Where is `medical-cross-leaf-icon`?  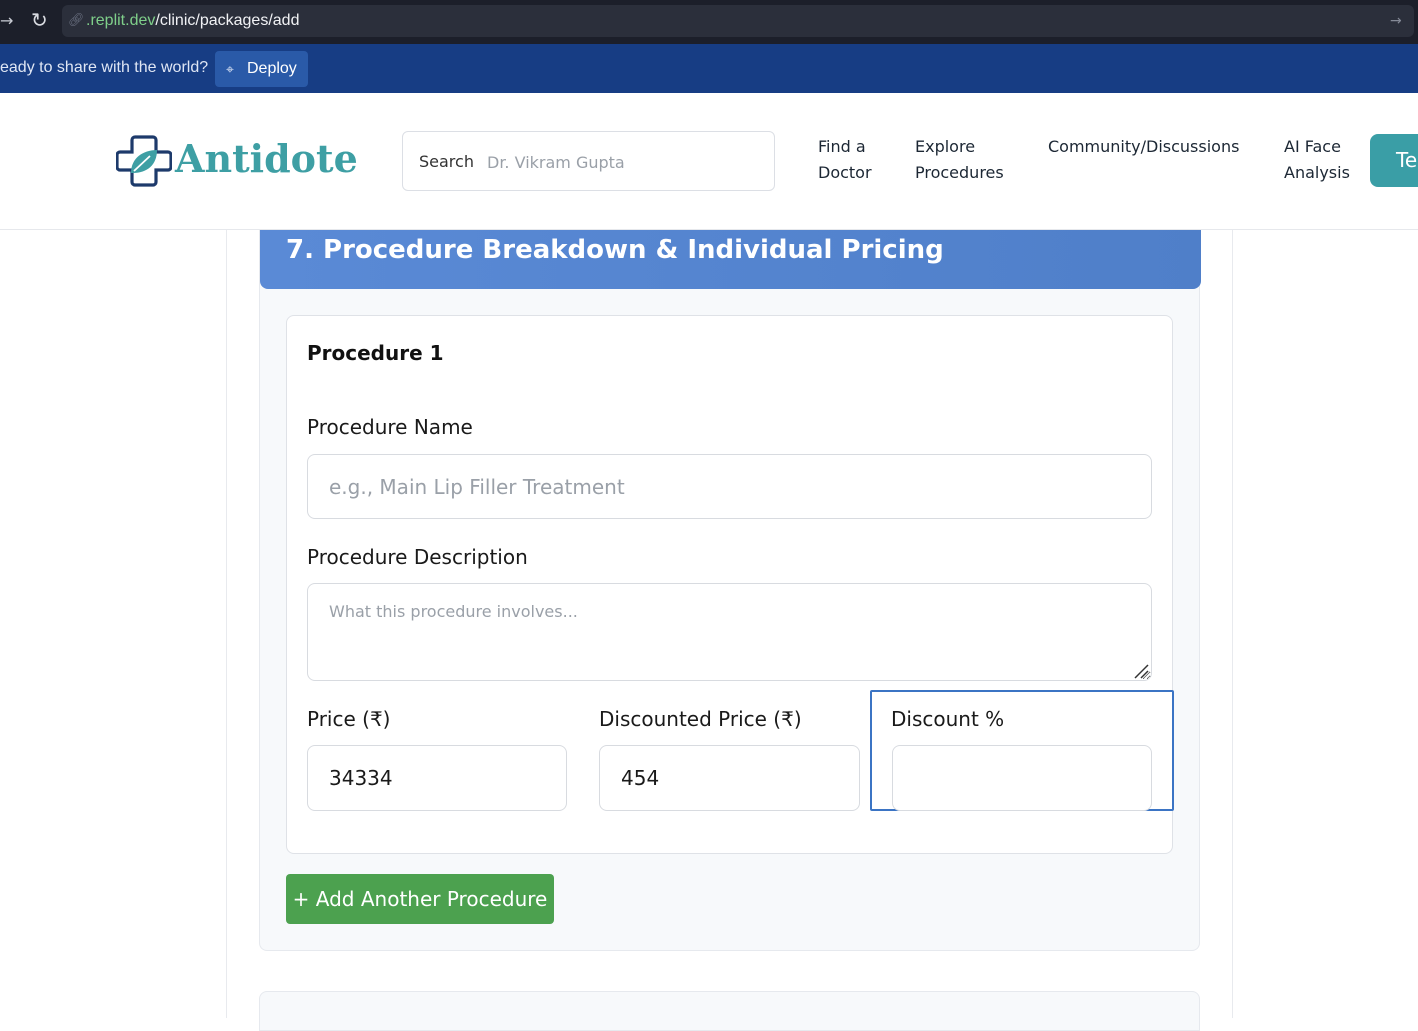 medical-cross-leaf-icon is located at coordinates (144, 161).